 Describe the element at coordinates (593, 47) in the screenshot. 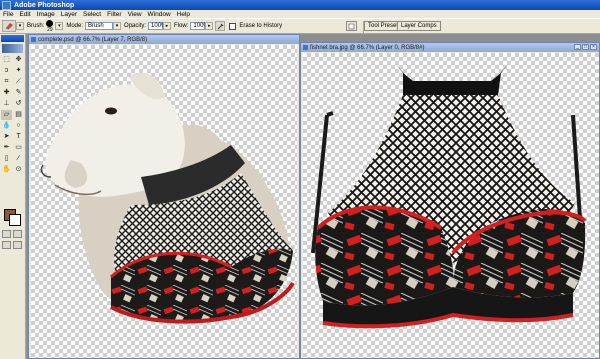

I see `close-icon: ×` at that location.